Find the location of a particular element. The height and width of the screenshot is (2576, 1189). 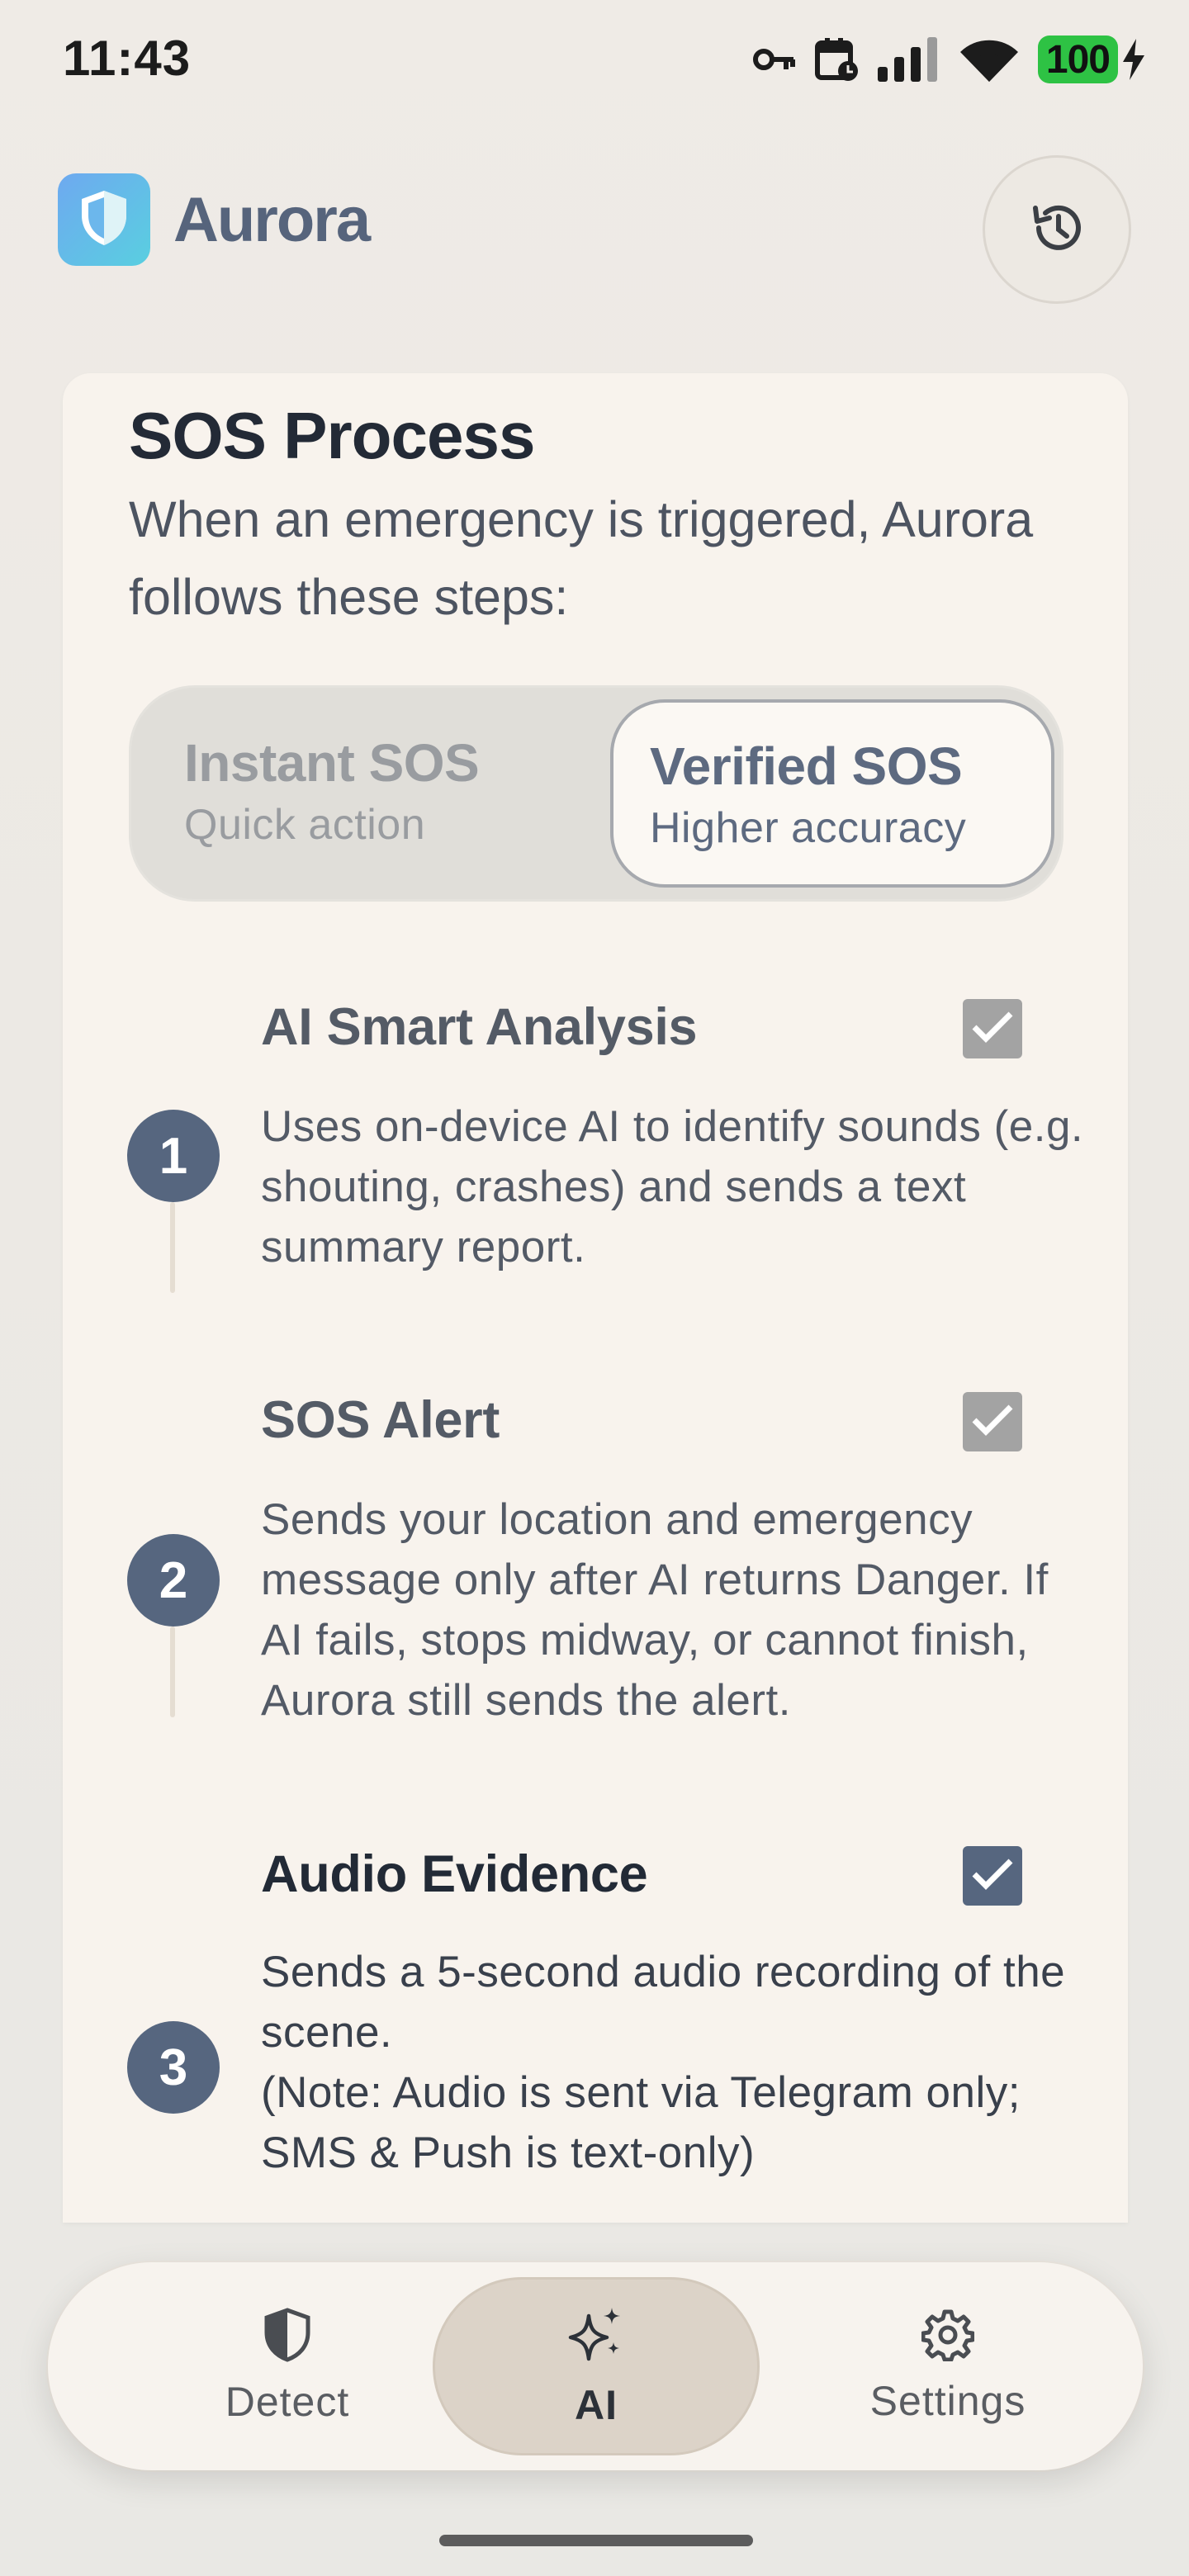

nav-detect: Detect is located at coordinates (287, 2366).